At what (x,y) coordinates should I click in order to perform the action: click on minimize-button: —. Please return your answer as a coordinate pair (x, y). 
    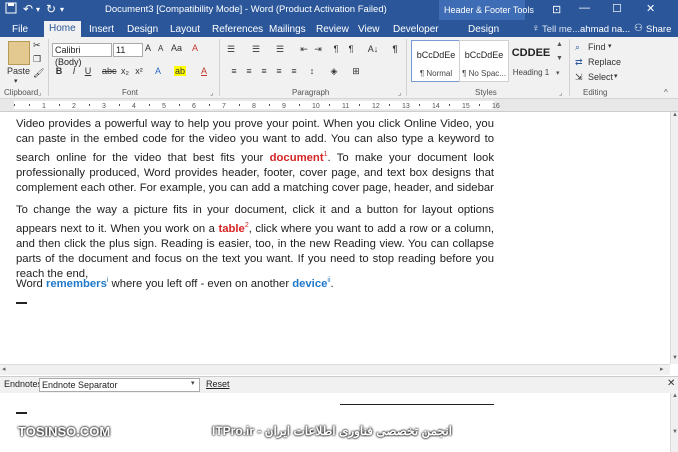
    Looking at the image, I should click on (584, 8).